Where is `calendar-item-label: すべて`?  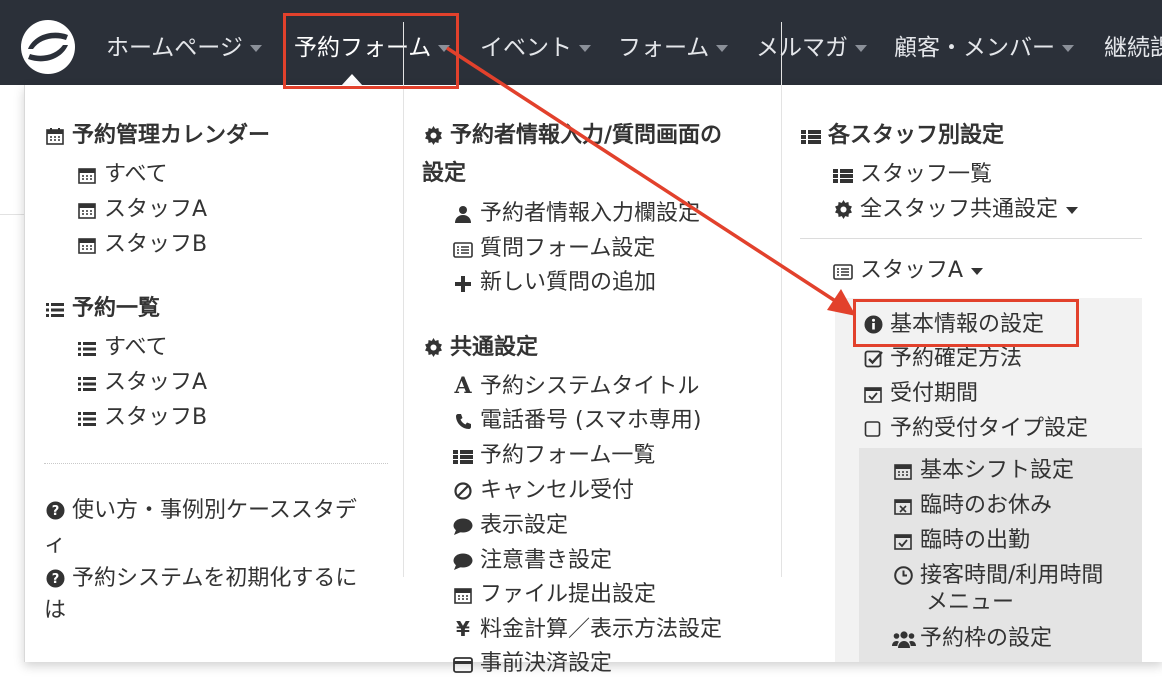
calendar-item-label: すべて is located at coordinates (136, 174).